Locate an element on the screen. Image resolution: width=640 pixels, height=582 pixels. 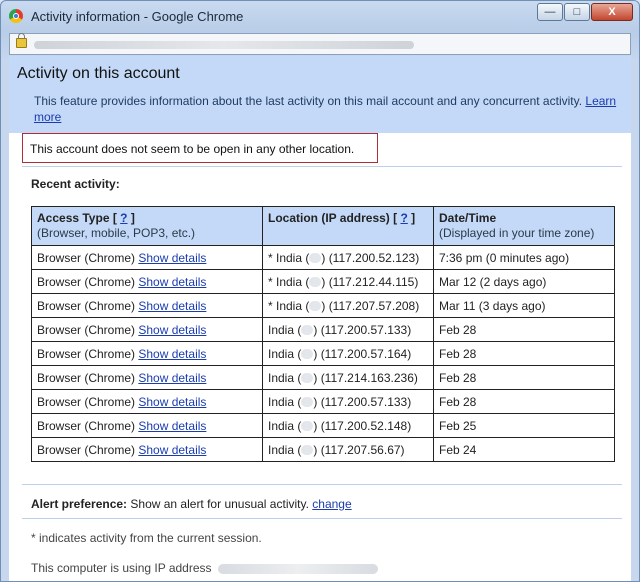
datetime-label: Date/Time is located at coordinates (468, 218).